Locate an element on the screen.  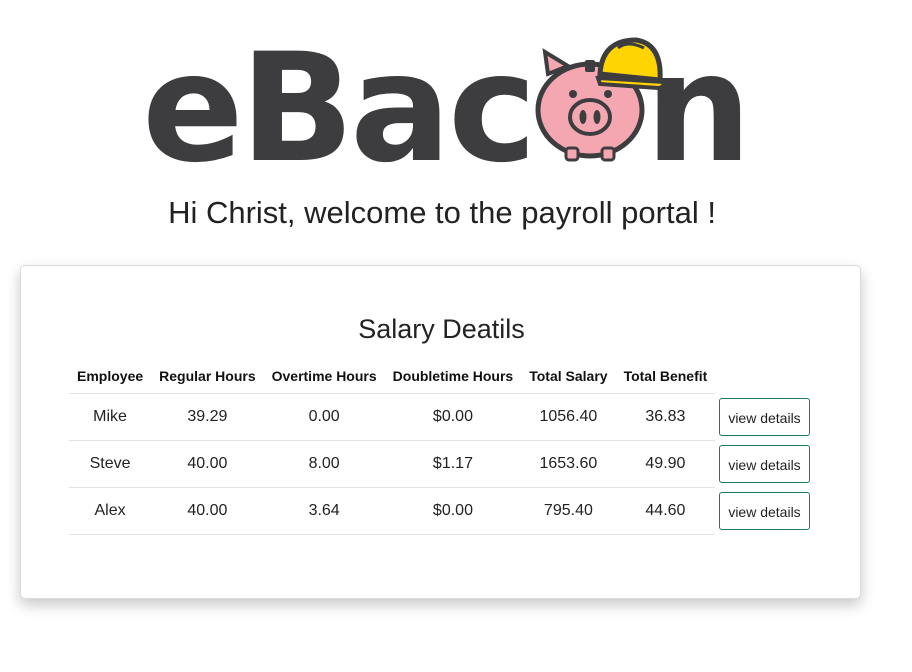
cell-total-benefit: 44.60 is located at coordinates (665, 511).